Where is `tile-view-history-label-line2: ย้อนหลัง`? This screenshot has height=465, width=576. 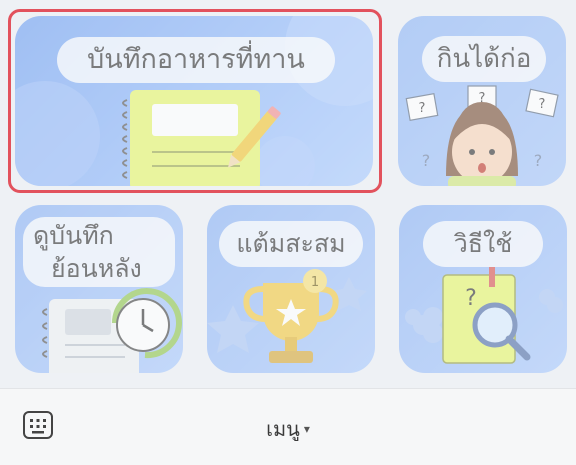
tile-view-history-label-line2: ย้อนหลัง is located at coordinates (96, 268).